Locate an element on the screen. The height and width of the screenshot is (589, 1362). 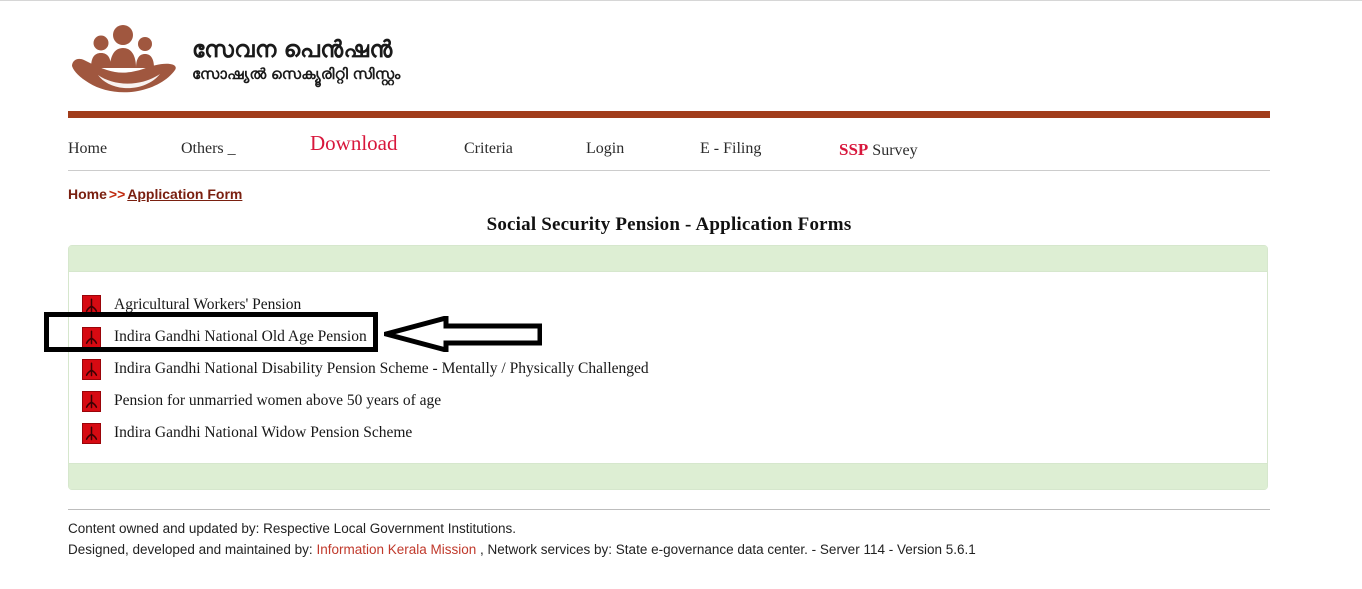
nav-ssp-rest: Survey is located at coordinates (893, 150).